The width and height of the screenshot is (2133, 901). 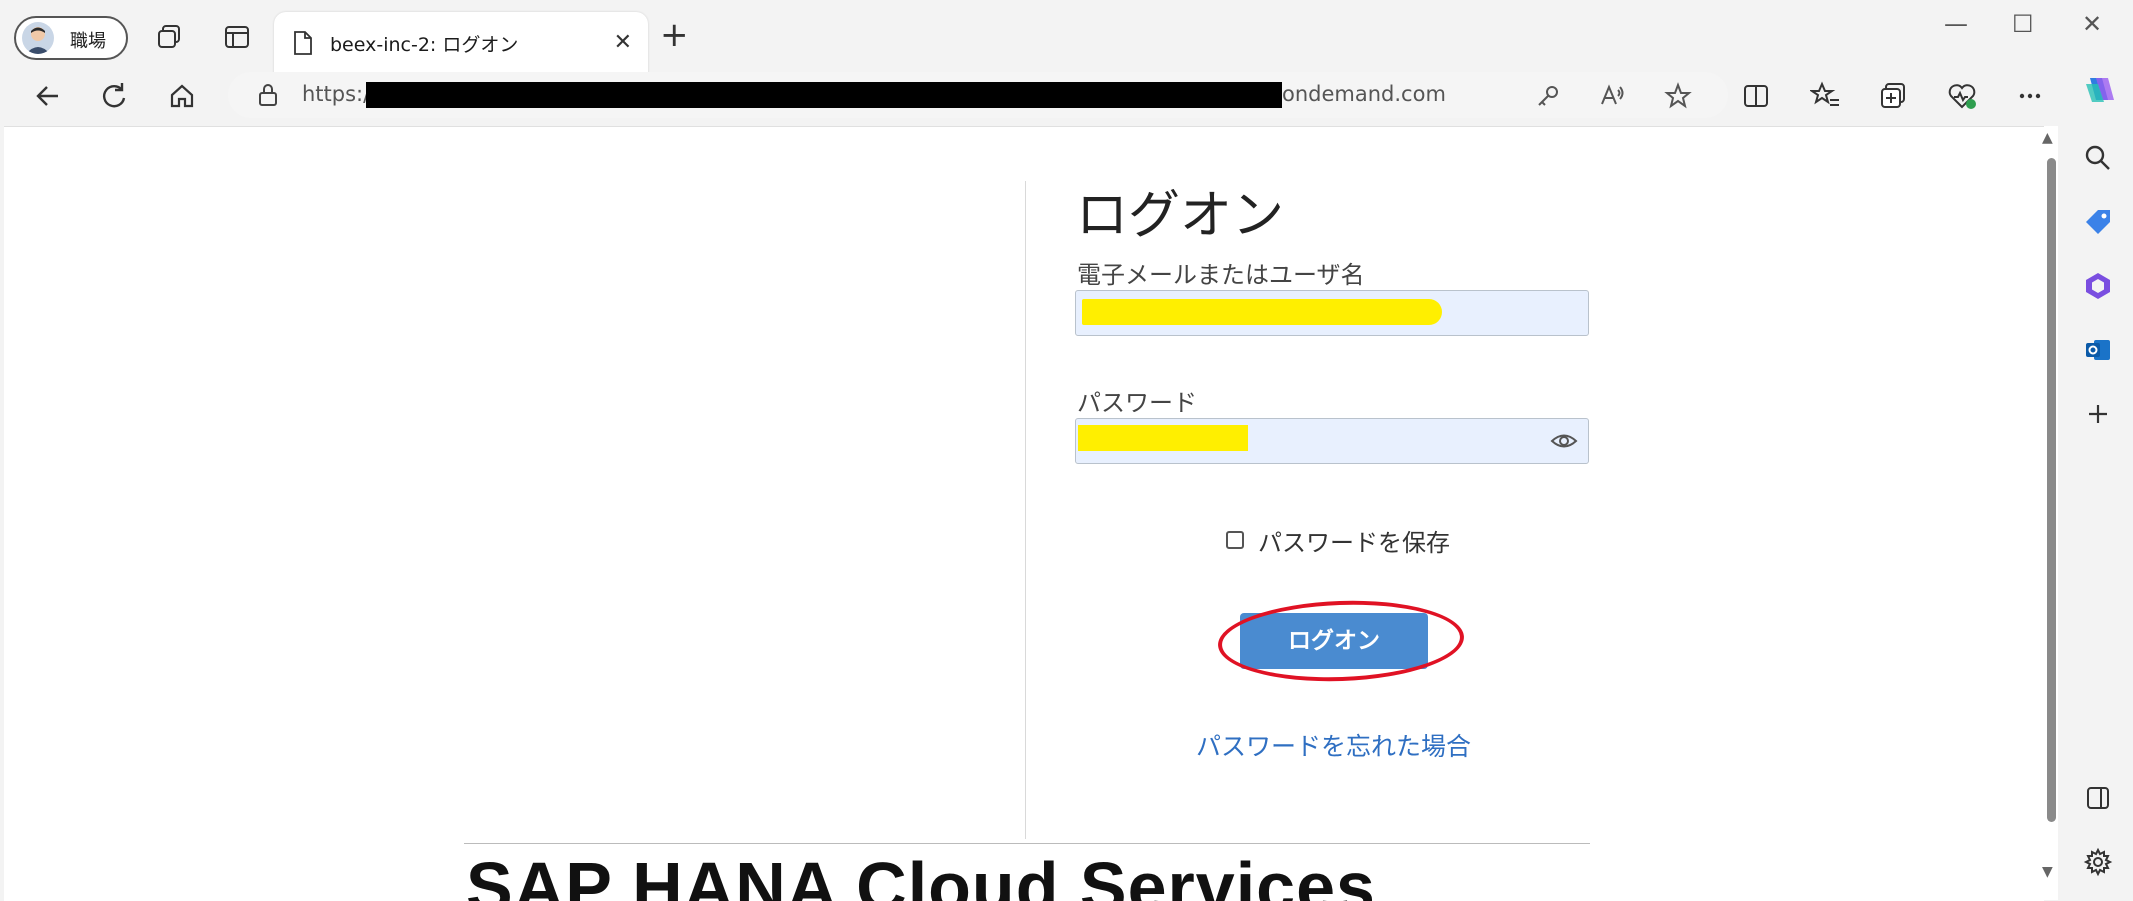 What do you see at coordinates (2023, 24) in the screenshot?
I see `maximize-button: ☐` at bounding box center [2023, 24].